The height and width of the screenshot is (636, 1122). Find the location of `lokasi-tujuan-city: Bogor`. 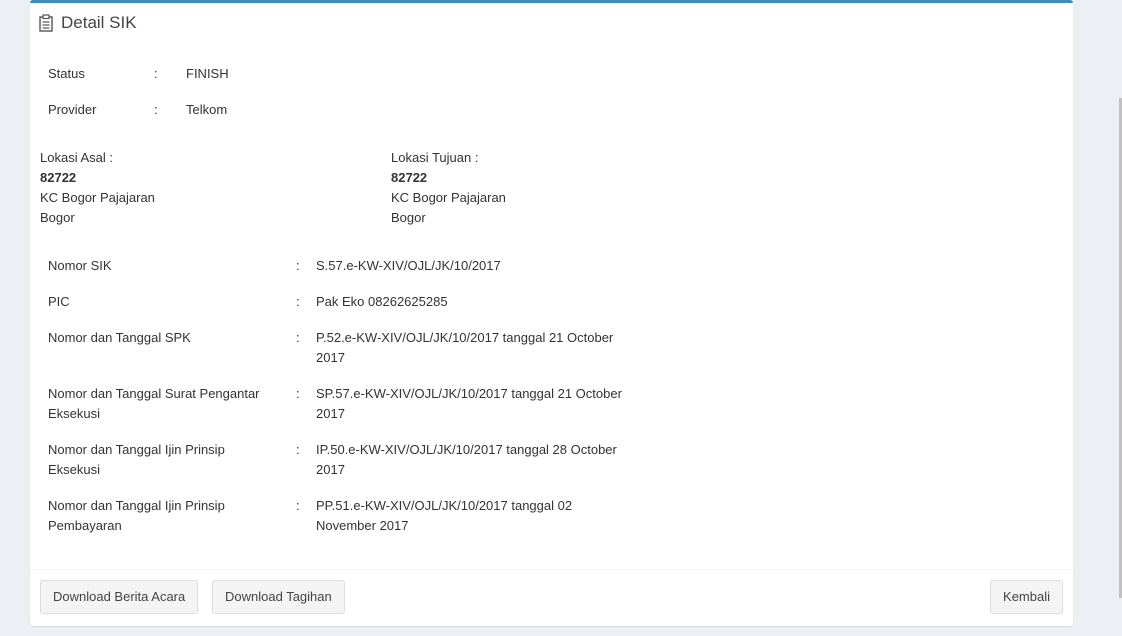

lokasi-tujuan-city: Bogor is located at coordinates (408, 217).